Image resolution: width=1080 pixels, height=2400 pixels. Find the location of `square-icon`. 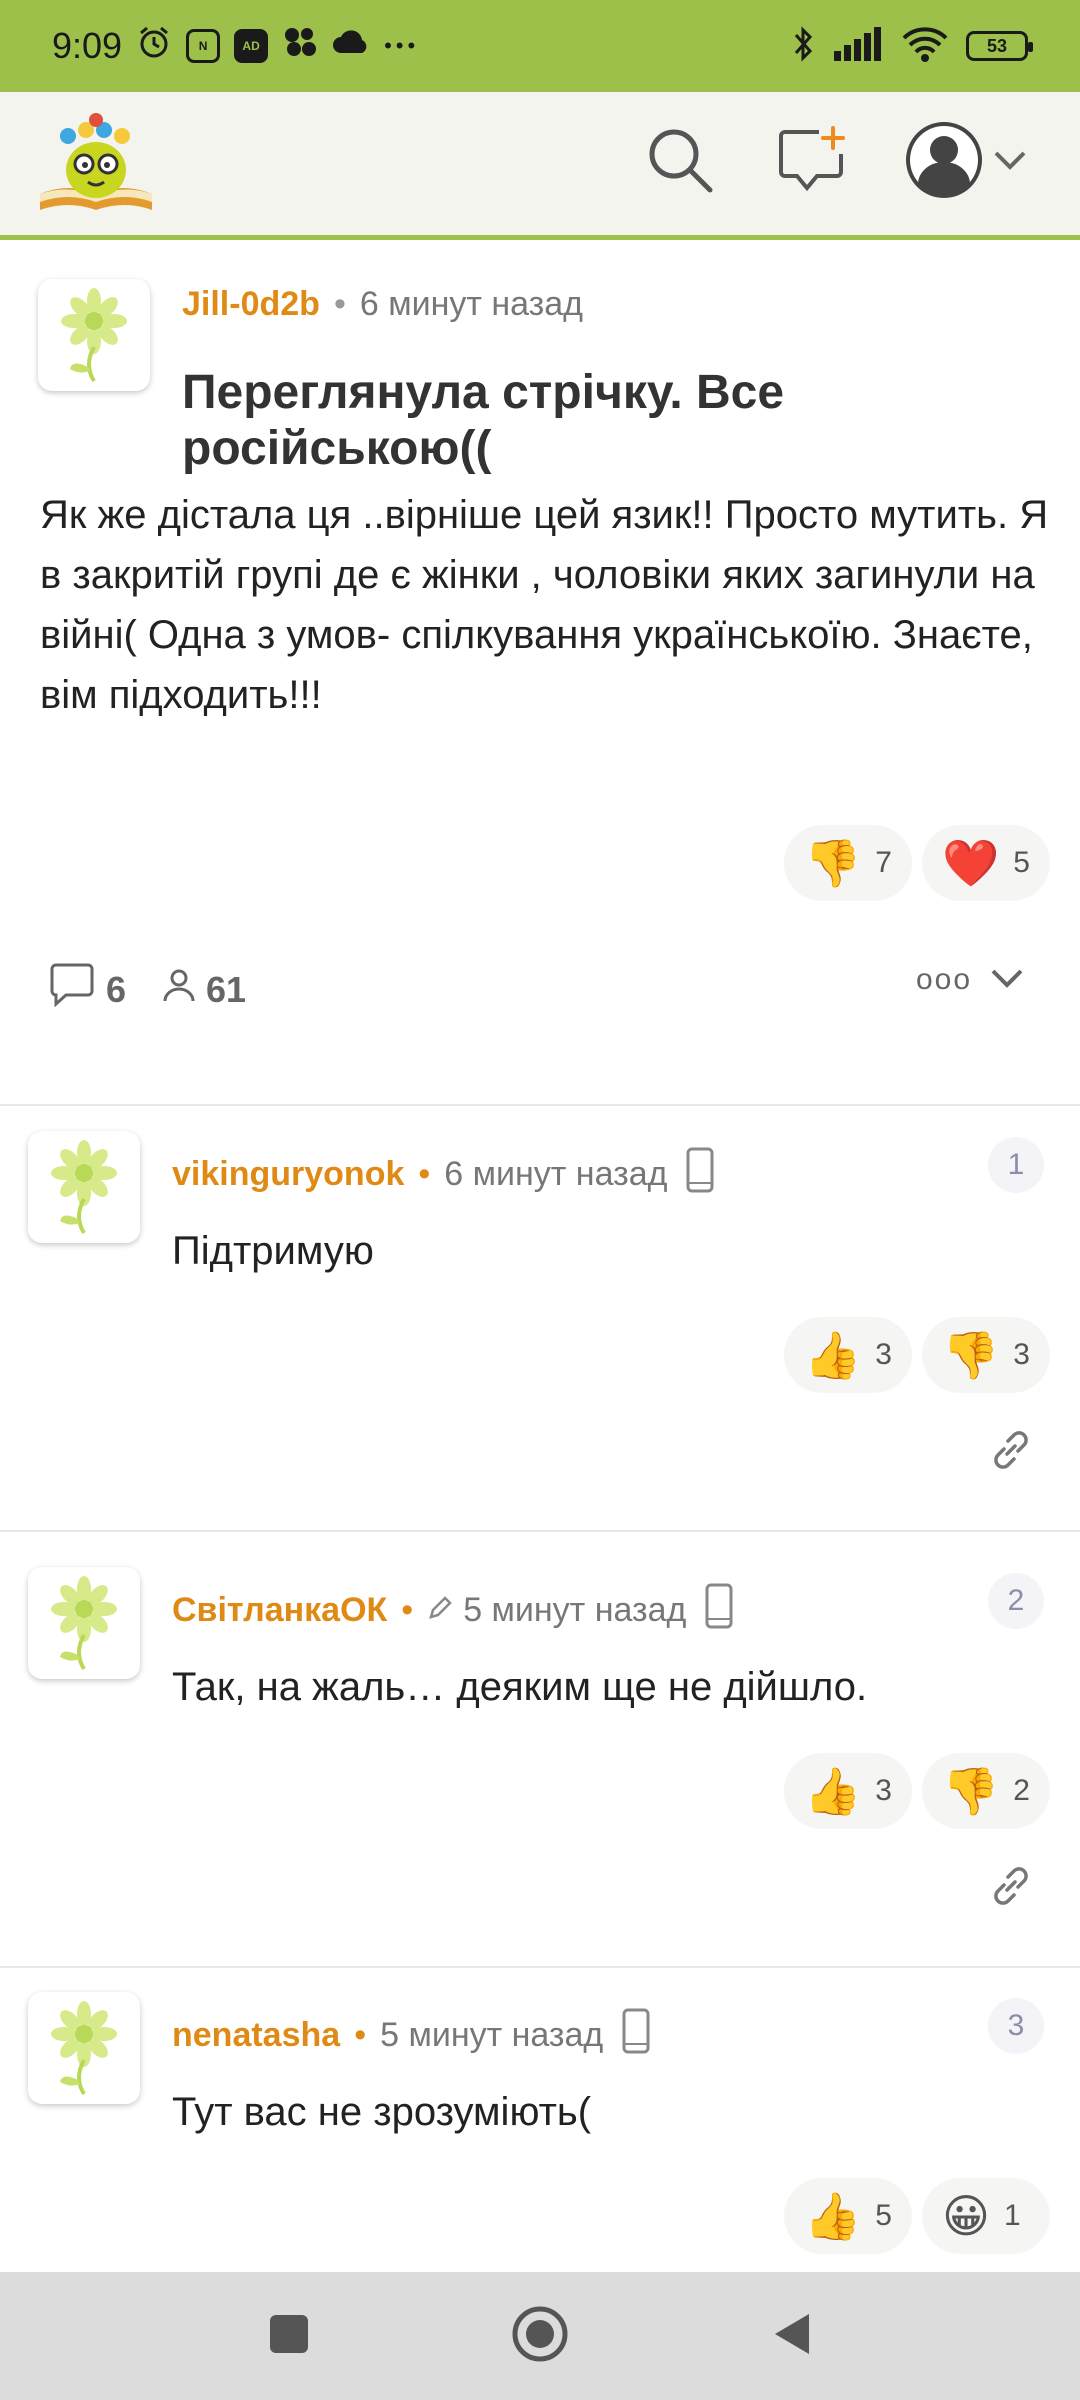

square-icon is located at coordinates (289, 2333).